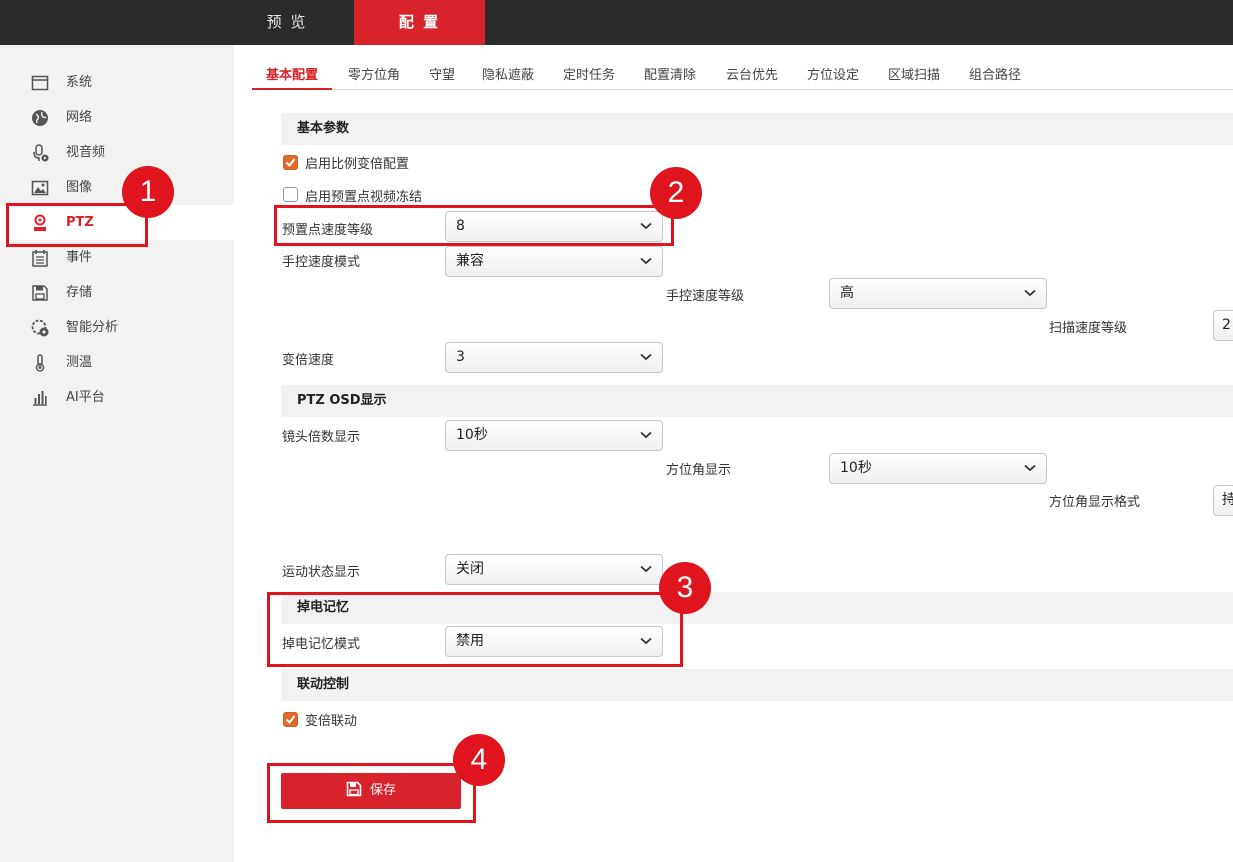 The image size is (1233, 862). I want to click on smart-analysis-icon, so click(40, 328).